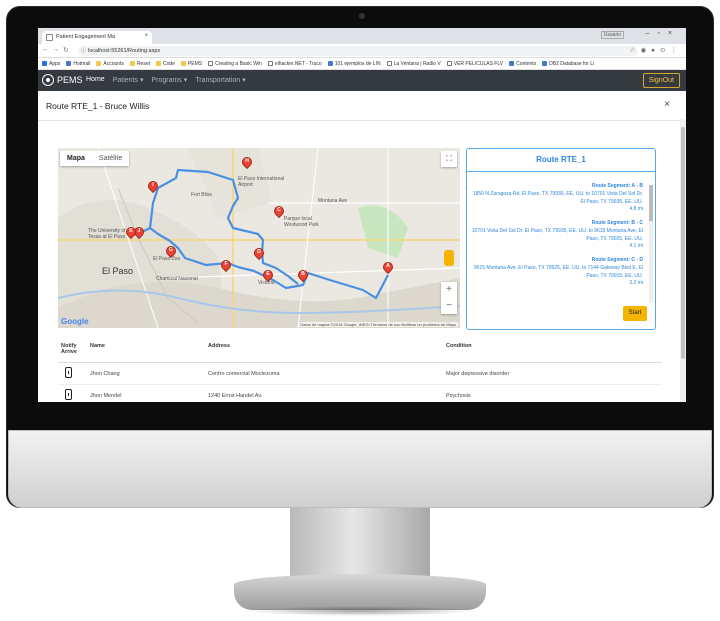  Describe the element at coordinates (247, 162) in the screenshot. I see `map-pin-h: H` at that location.